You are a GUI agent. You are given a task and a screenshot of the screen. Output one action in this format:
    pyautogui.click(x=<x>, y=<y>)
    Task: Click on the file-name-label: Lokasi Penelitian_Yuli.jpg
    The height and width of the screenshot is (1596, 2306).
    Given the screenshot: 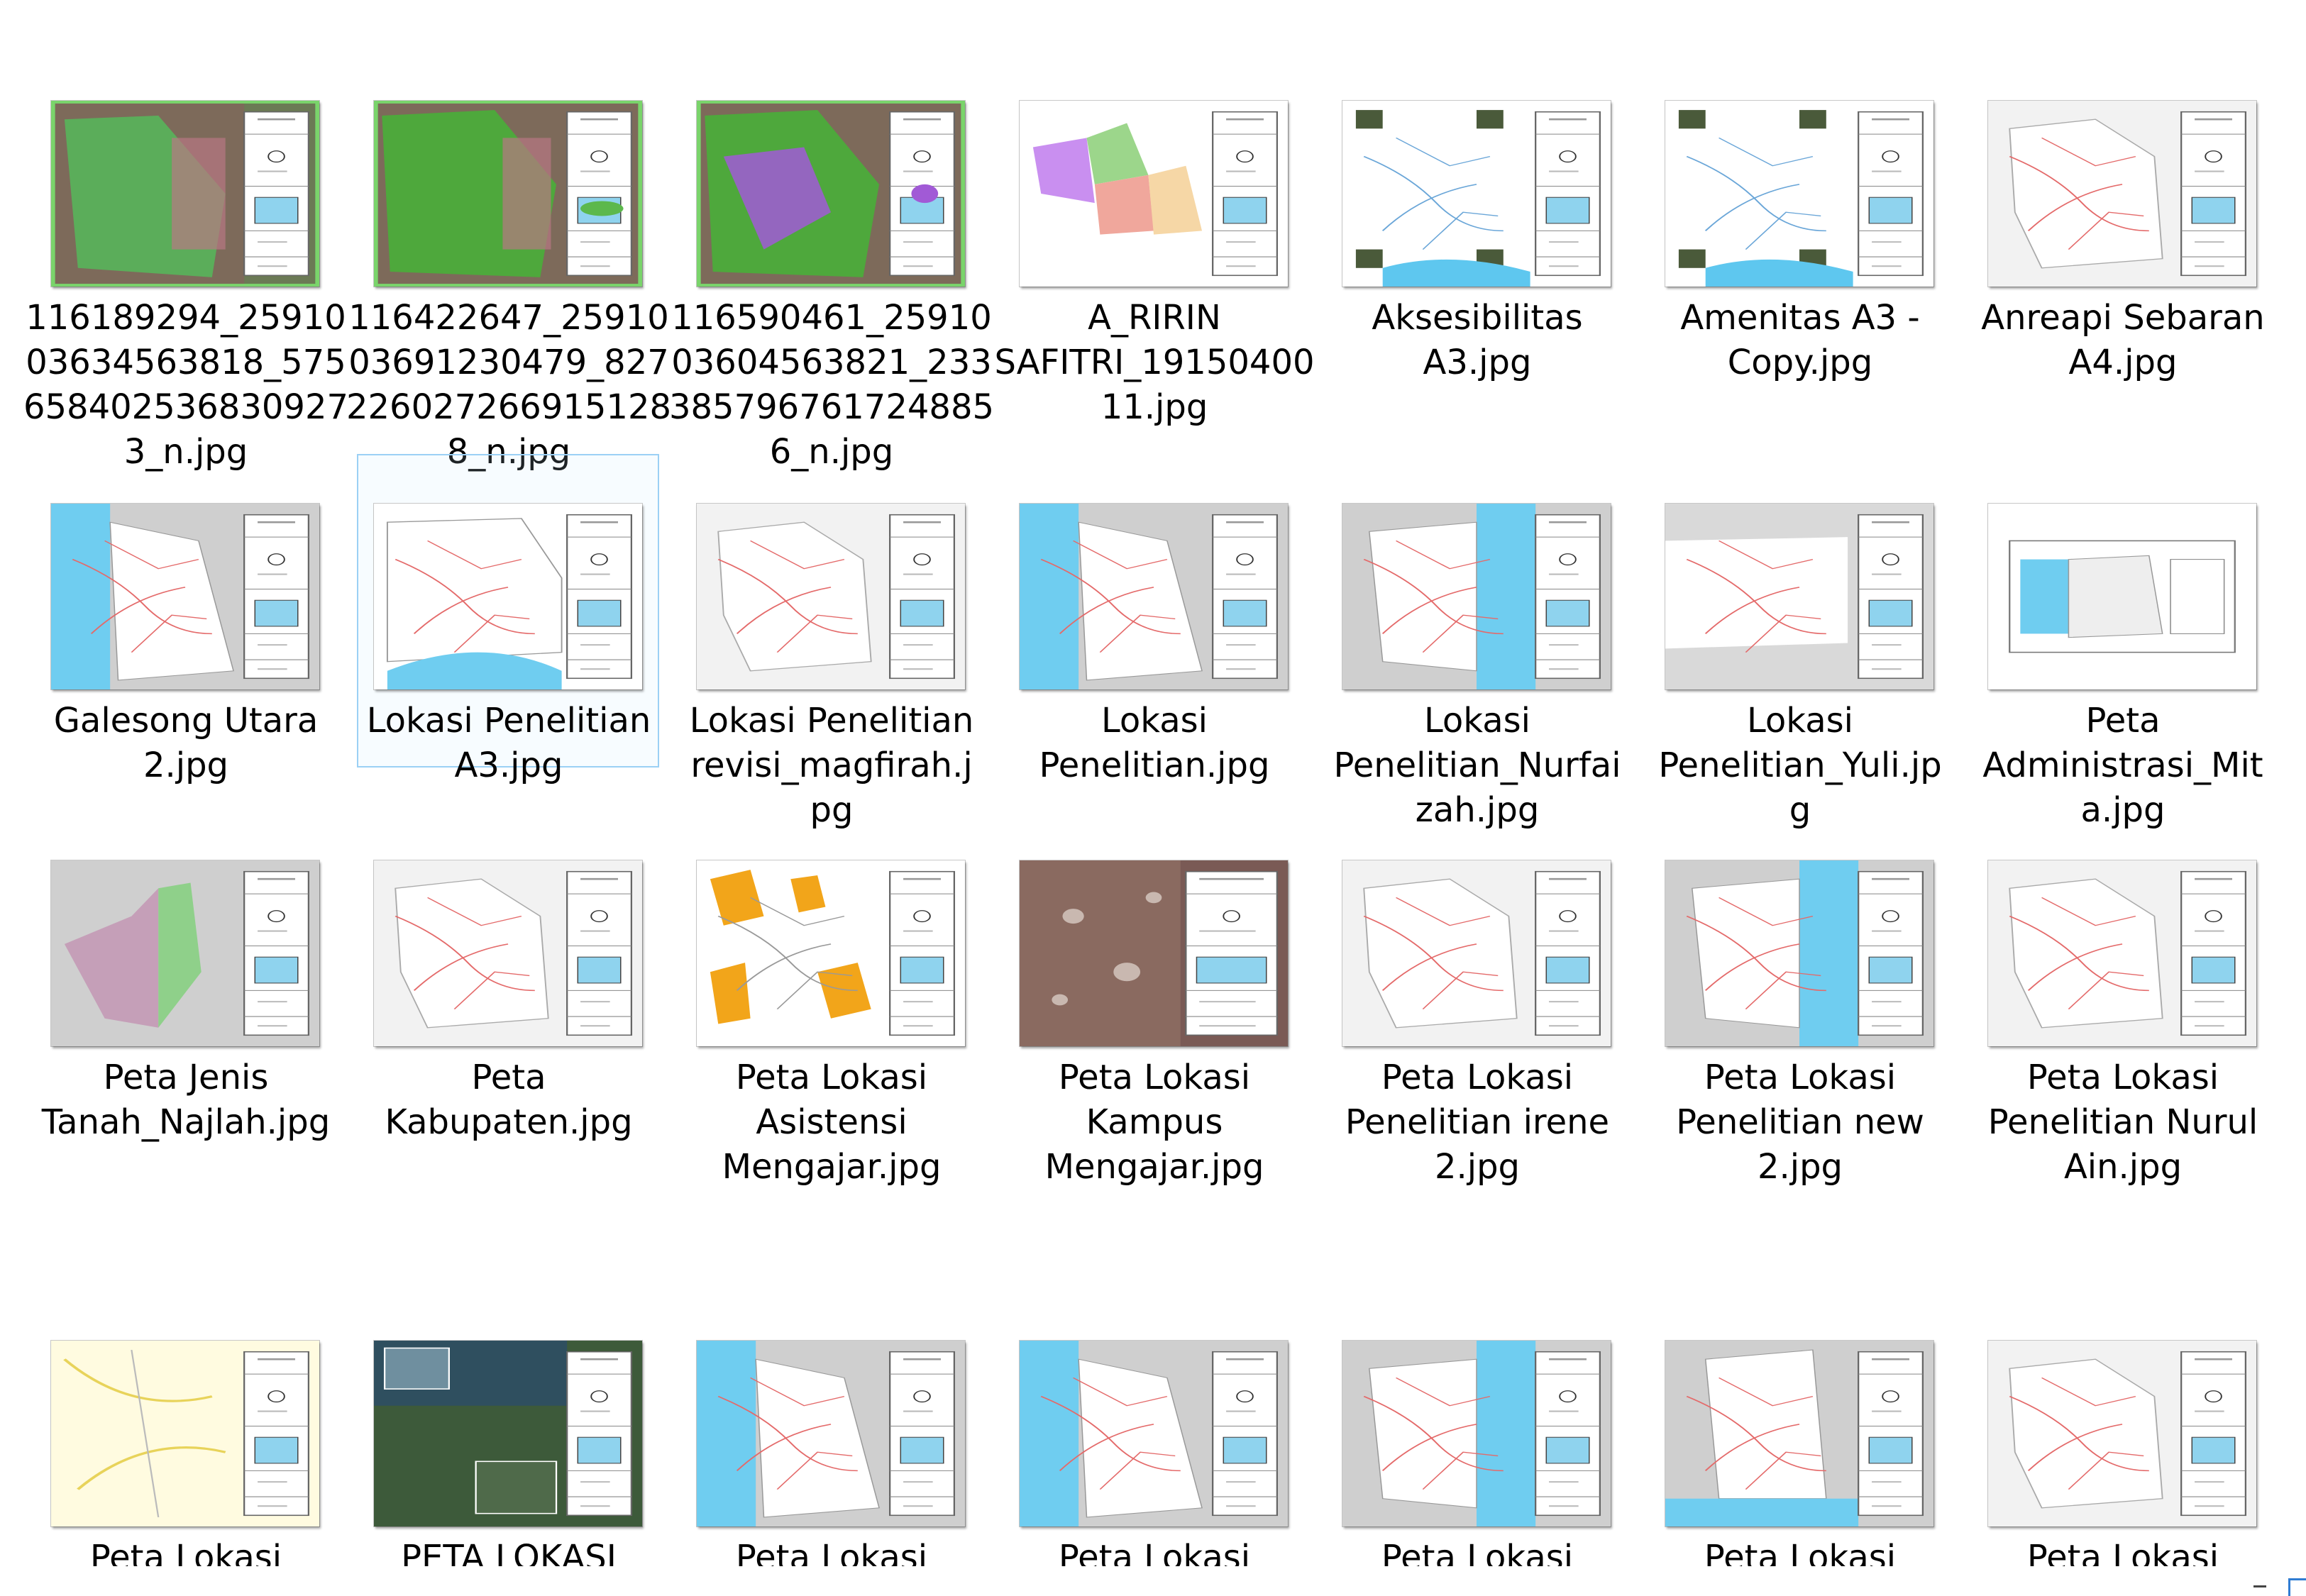 What is the action you would take?
    pyautogui.click(x=1800, y=766)
    